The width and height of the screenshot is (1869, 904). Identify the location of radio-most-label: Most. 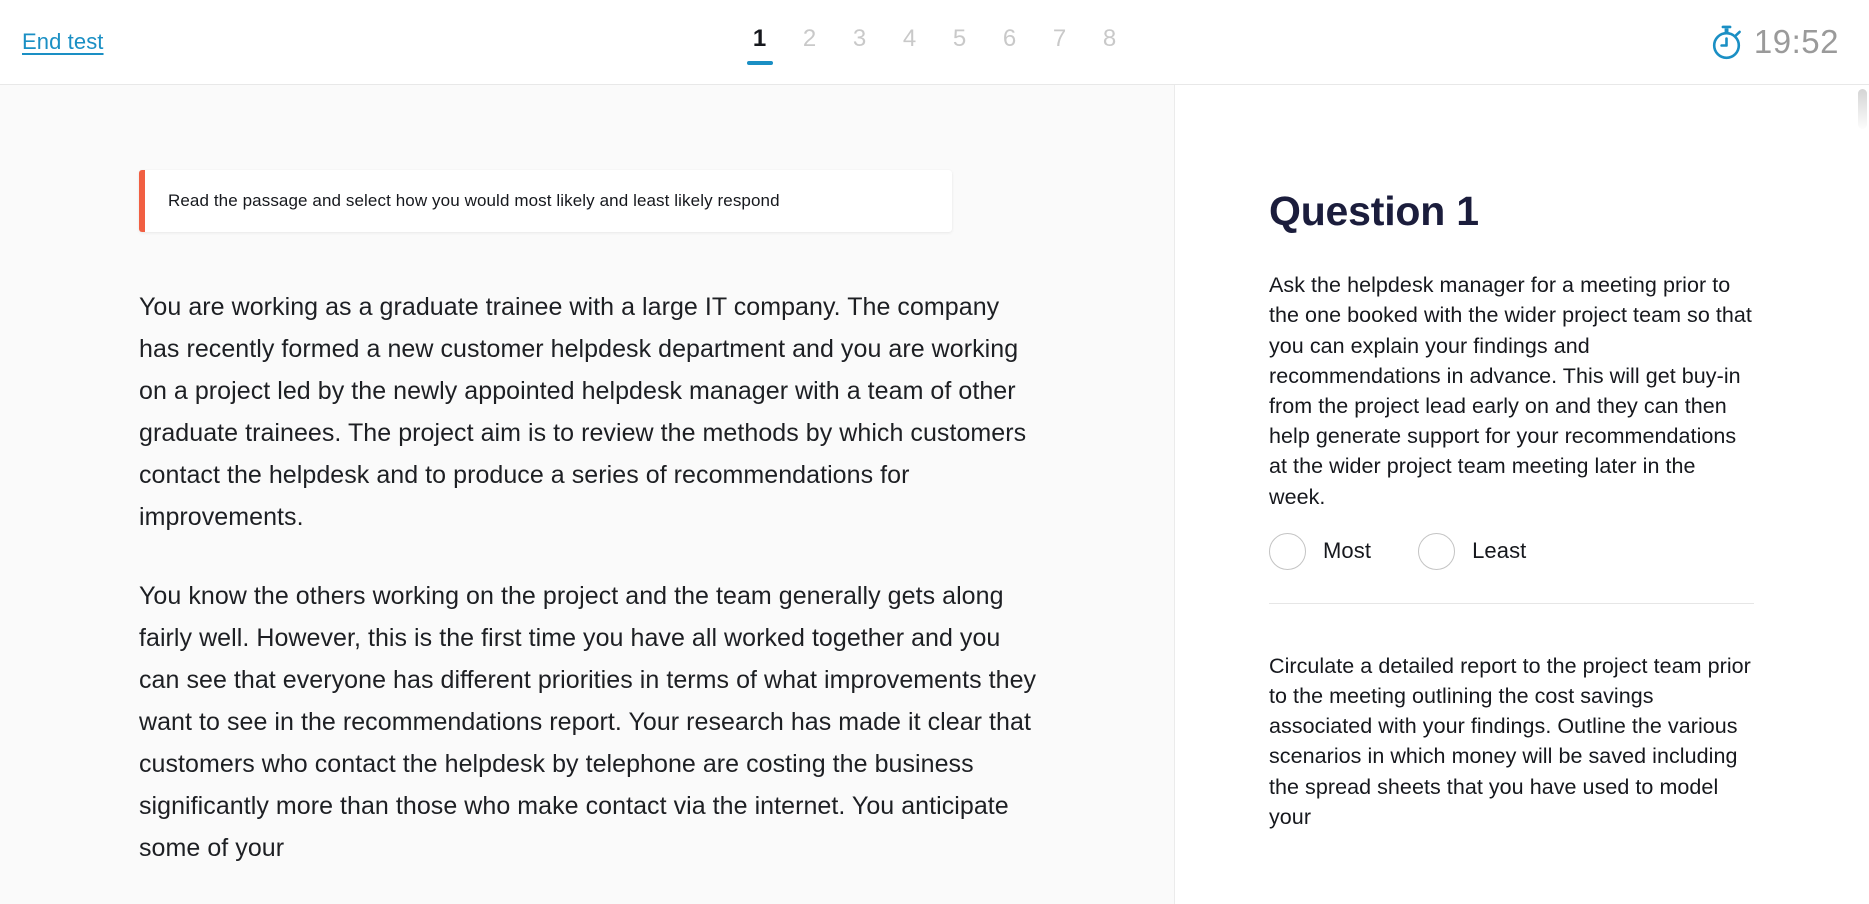
(1347, 551).